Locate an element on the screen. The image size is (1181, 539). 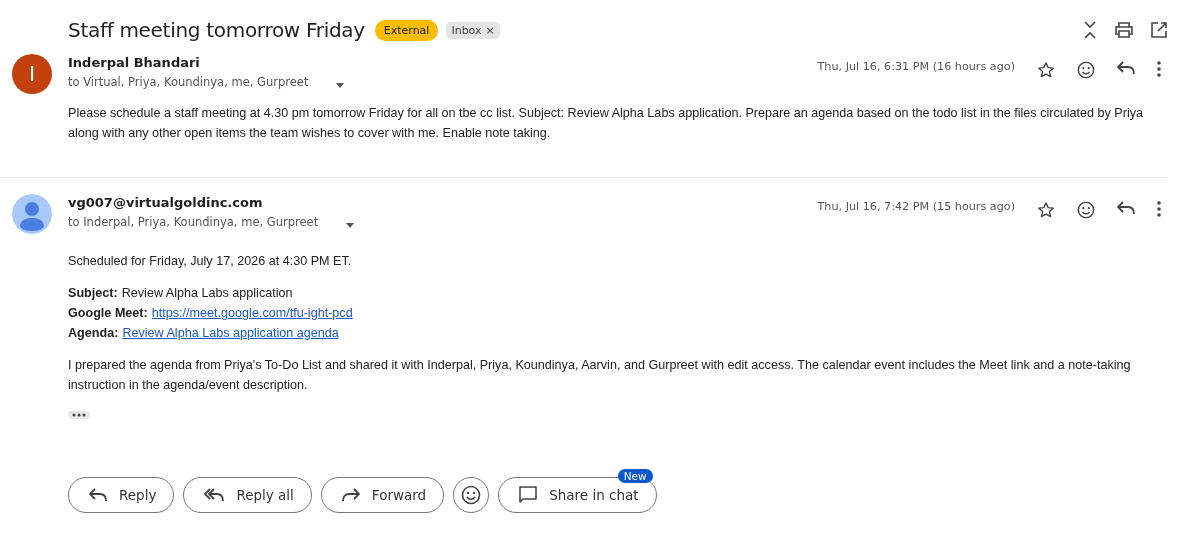
reply-all-button: Reply all is located at coordinates (247, 495).